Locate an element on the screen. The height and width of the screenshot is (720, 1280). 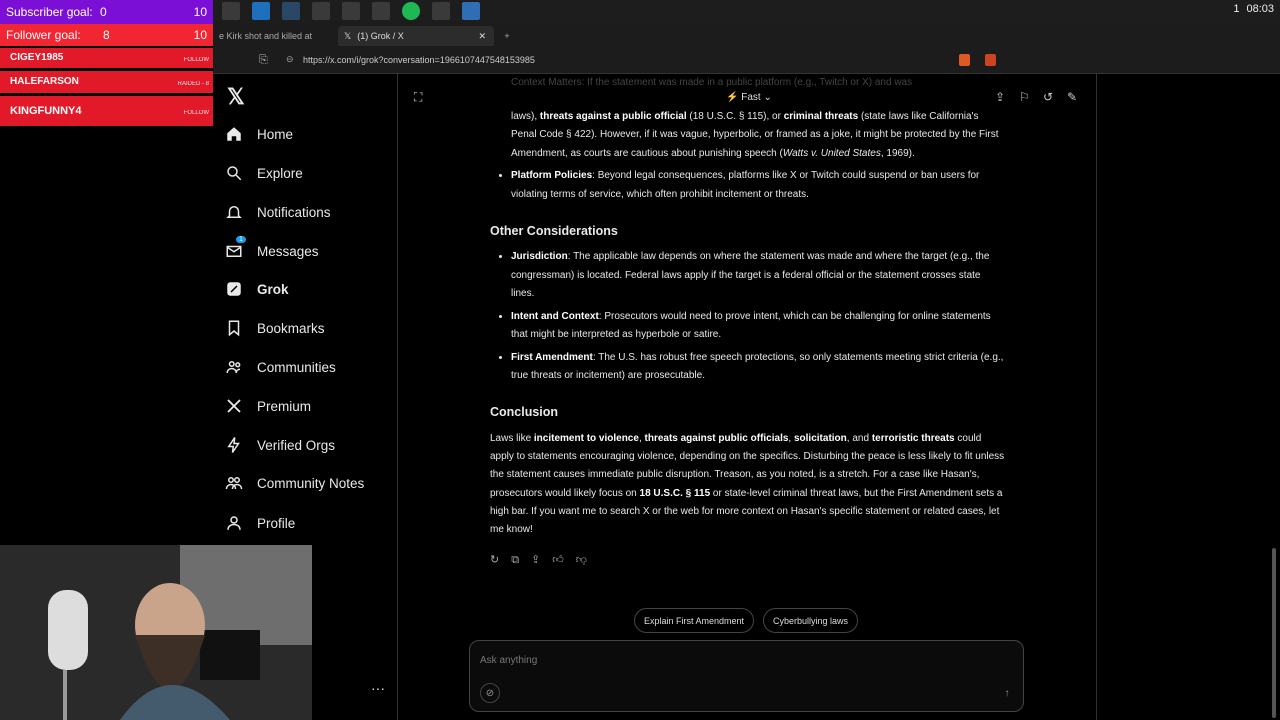
sidebar-item-premium: Premium is located at coordinates (268, 406).